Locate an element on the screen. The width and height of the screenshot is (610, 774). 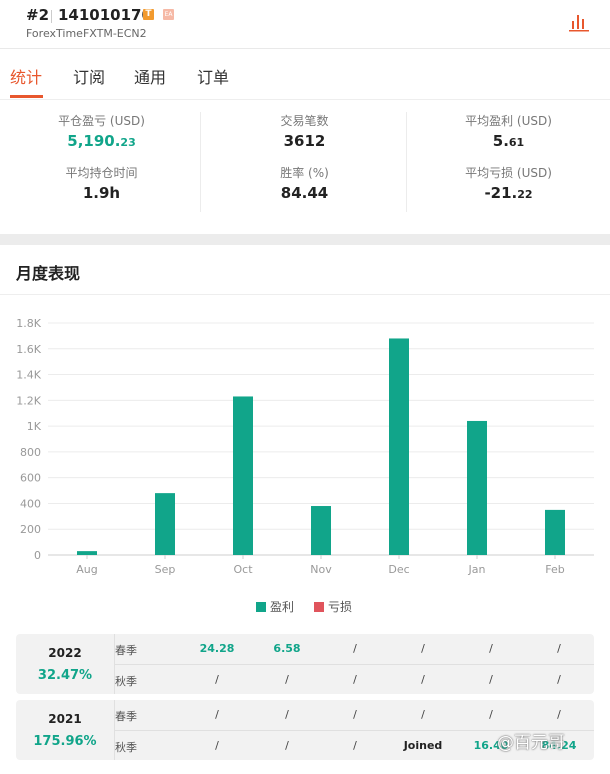
stat-value-avg-profit: 5.61 is located at coordinates (508, 141).